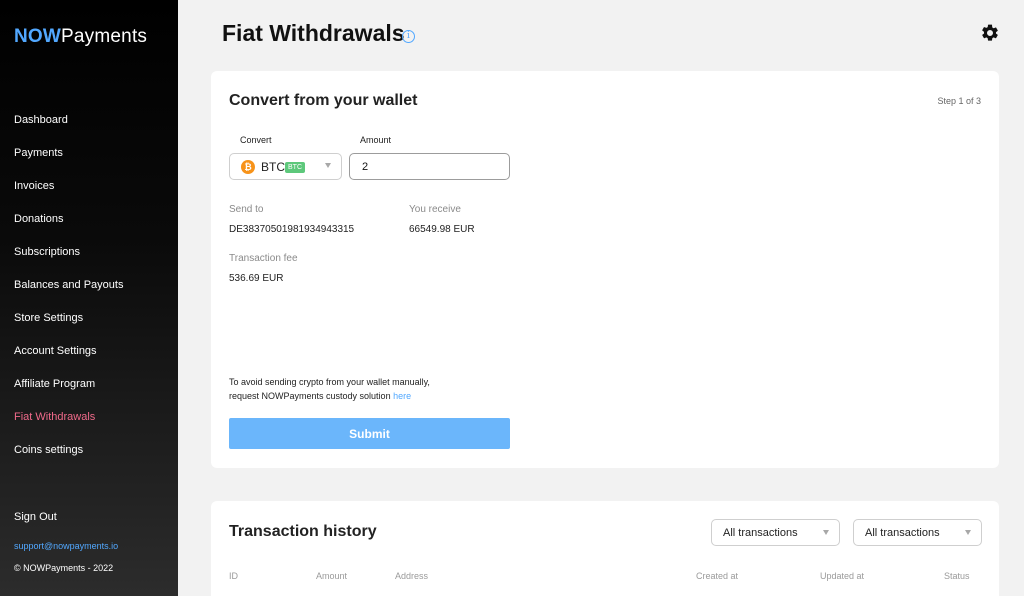 The width and height of the screenshot is (1024, 596). What do you see at coordinates (292, 229) in the screenshot?
I see `send-to-value: DE38370501981934943315` at bounding box center [292, 229].